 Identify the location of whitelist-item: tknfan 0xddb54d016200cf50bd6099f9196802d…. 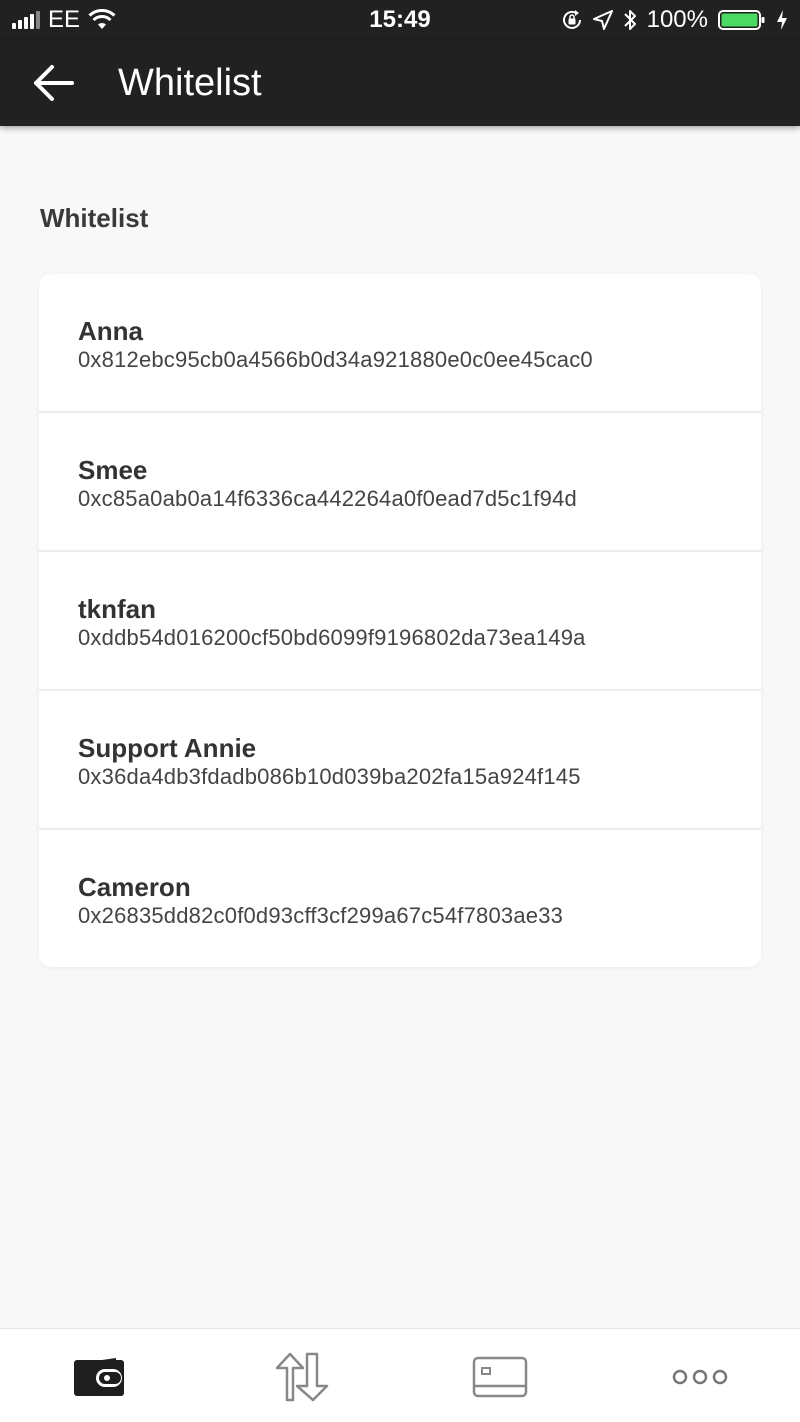
(400, 621).